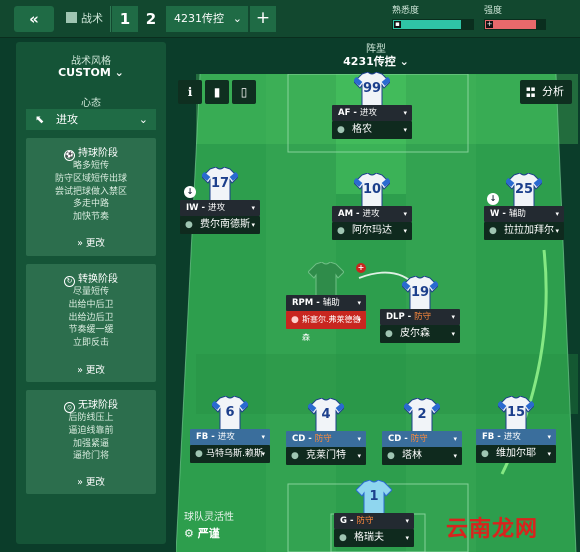 The height and width of the screenshot is (552, 580). Describe the element at coordinates (524, 231) in the screenshot. I see `player-select: ● 拉拉加拜尔 ▾` at that location.